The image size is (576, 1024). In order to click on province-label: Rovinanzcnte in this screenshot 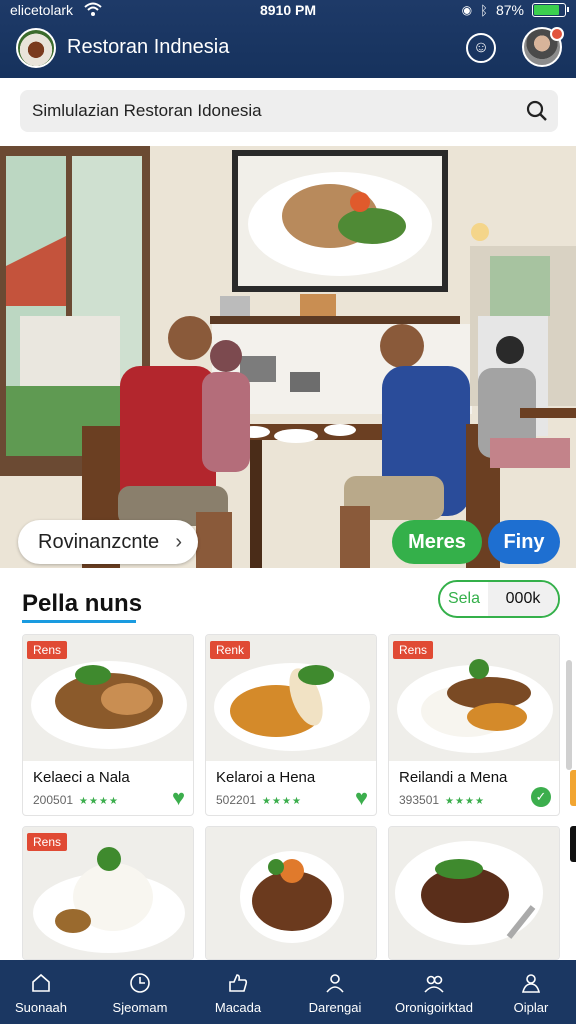, I will do `click(99, 542)`.